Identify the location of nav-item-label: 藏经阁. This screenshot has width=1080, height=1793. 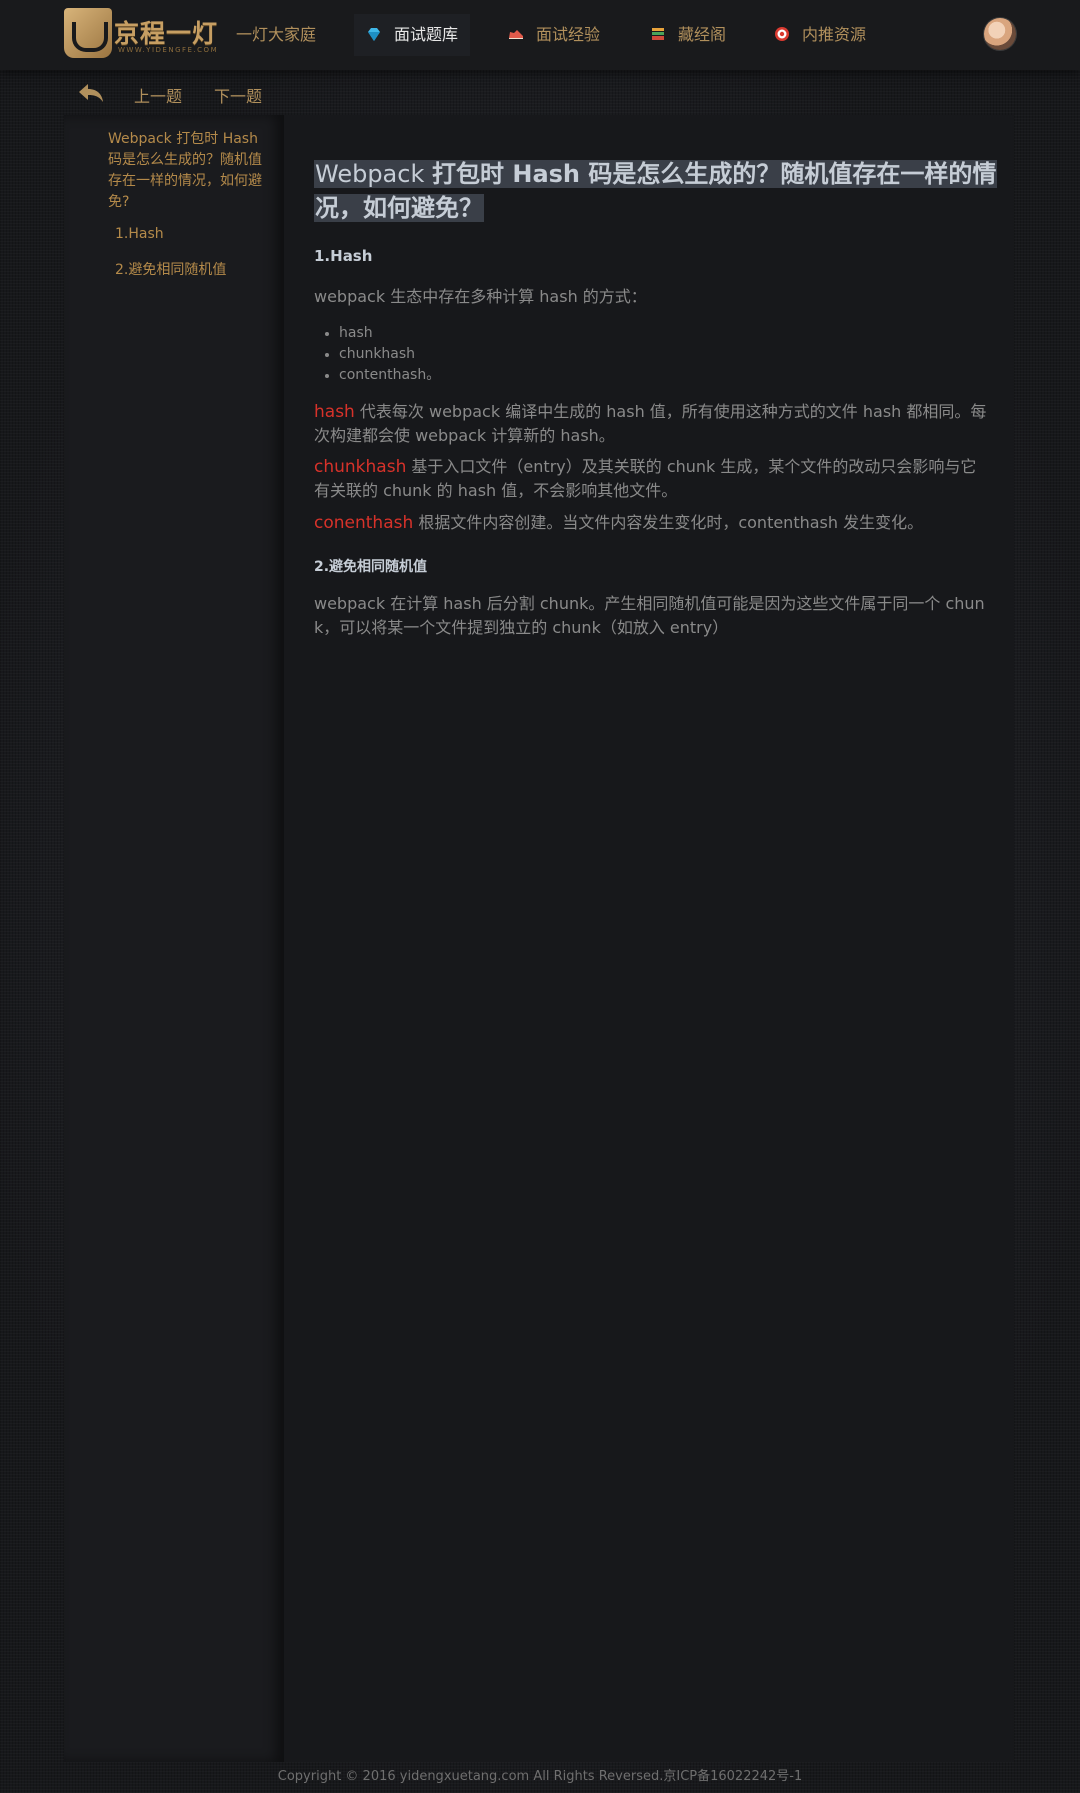
(702, 34).